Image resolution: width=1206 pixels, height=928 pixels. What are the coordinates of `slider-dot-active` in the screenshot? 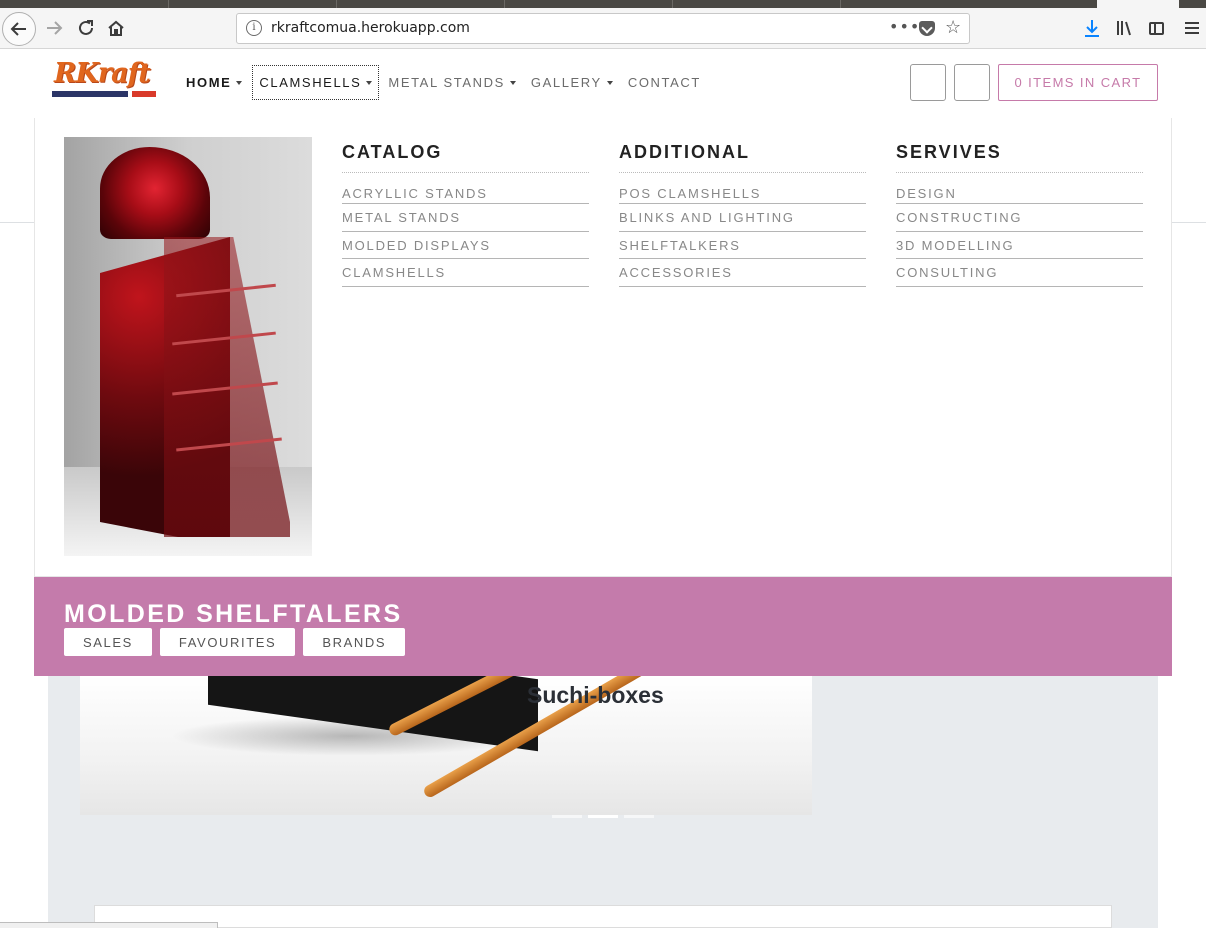 It's located at (603, 816).